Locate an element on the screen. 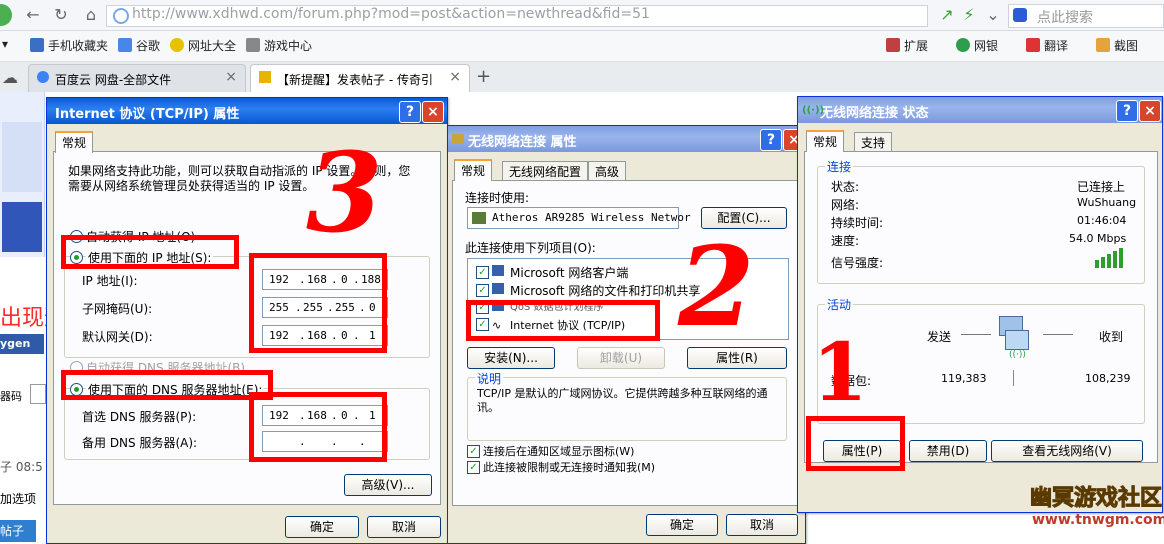 The height and width of the screenshot is (544, 1164). description-text: TCP/IP 是默认的广域网协议。它提供跨越多种互联网络的通讯。 is located at coordinates (622, 400).